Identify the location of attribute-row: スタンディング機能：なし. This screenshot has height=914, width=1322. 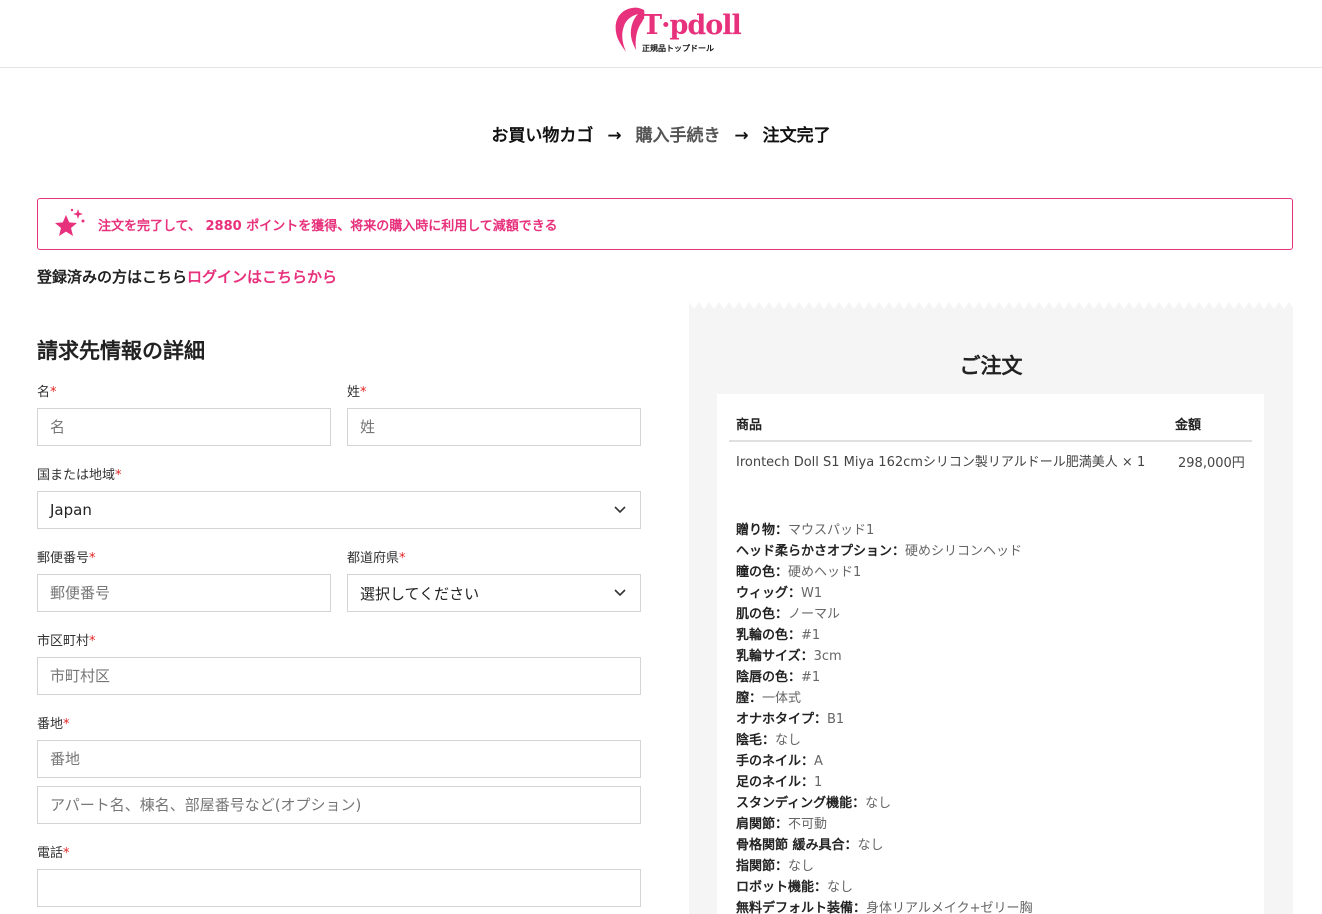
(986, 803).